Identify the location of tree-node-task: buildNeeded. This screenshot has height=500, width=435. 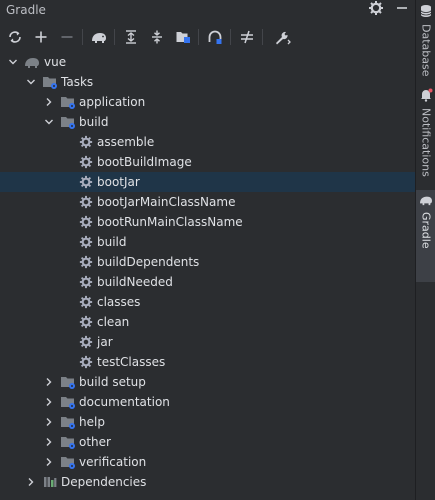
(207, 282).